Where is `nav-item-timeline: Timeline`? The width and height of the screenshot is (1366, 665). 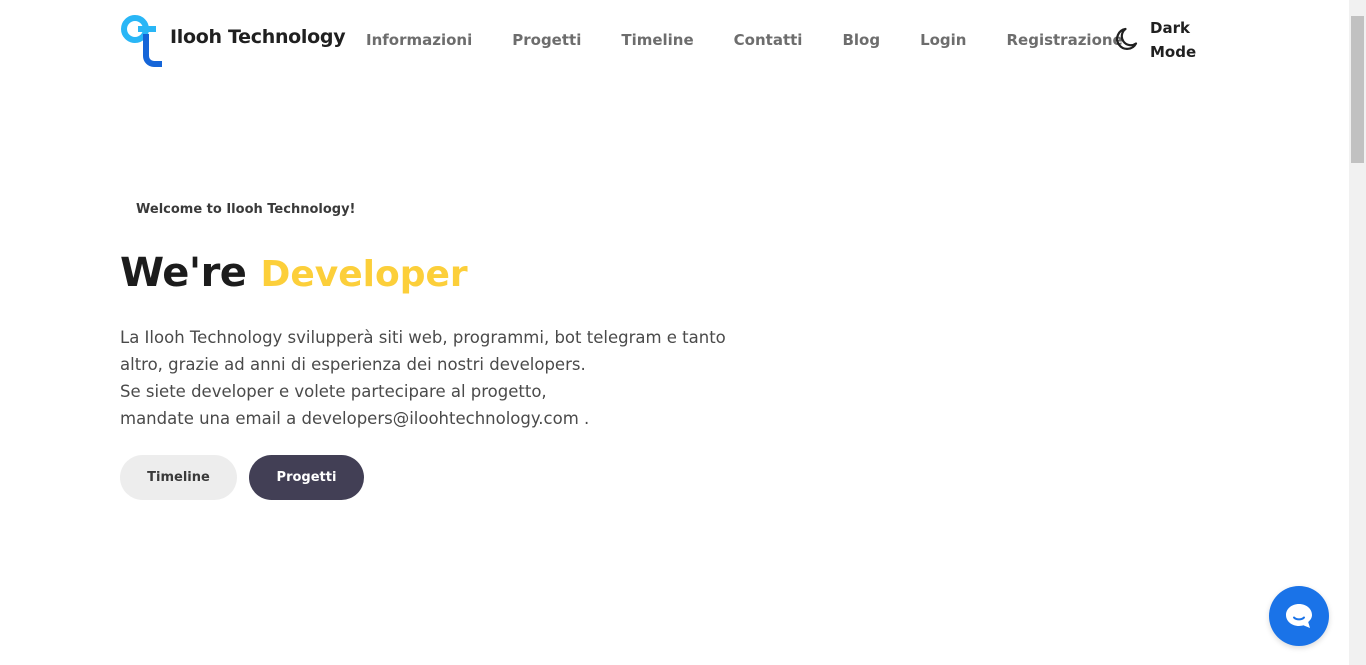
nav-item-timeline: Timeline is located at coordinates (657, 40).